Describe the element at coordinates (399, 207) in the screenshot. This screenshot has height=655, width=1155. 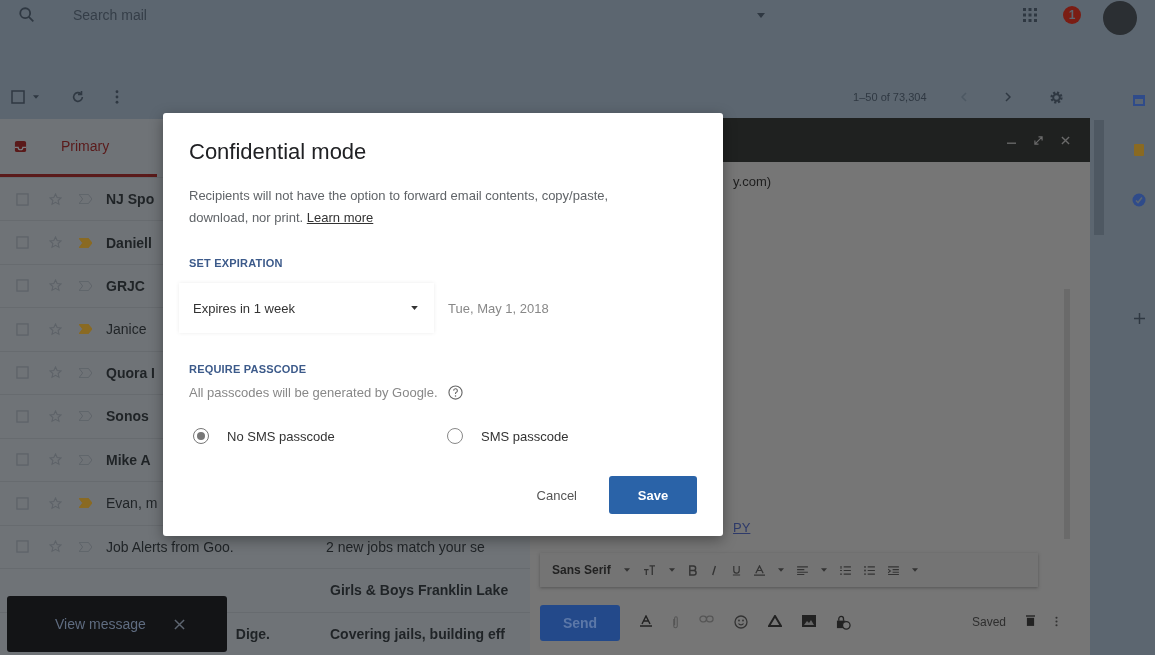
I see `dialog-description: Recipients will not have the option to forward email contents, copy/paste, download, nor print. Learn more` at that location.